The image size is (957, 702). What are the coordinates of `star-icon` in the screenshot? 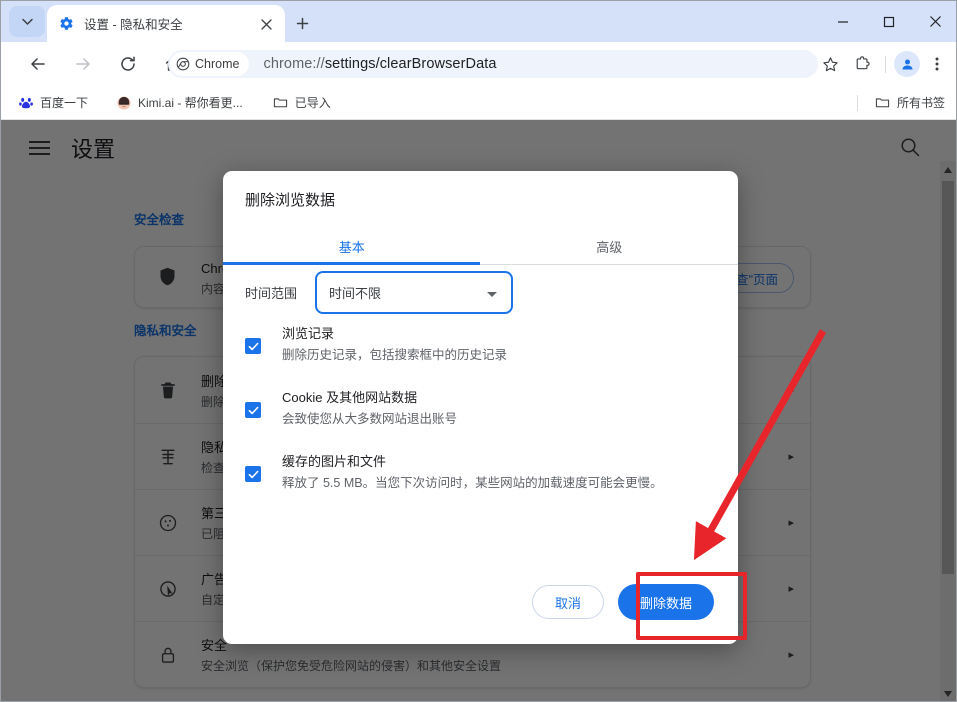 It's located at (830, 63).